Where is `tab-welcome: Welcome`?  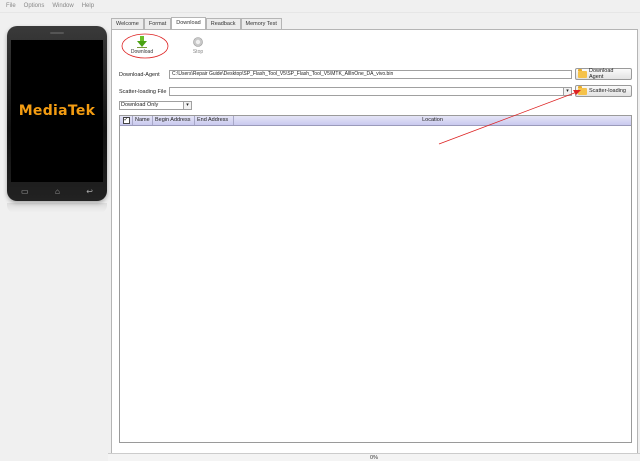 tab-welcome: Welcome is located at coordinates (127, 23).